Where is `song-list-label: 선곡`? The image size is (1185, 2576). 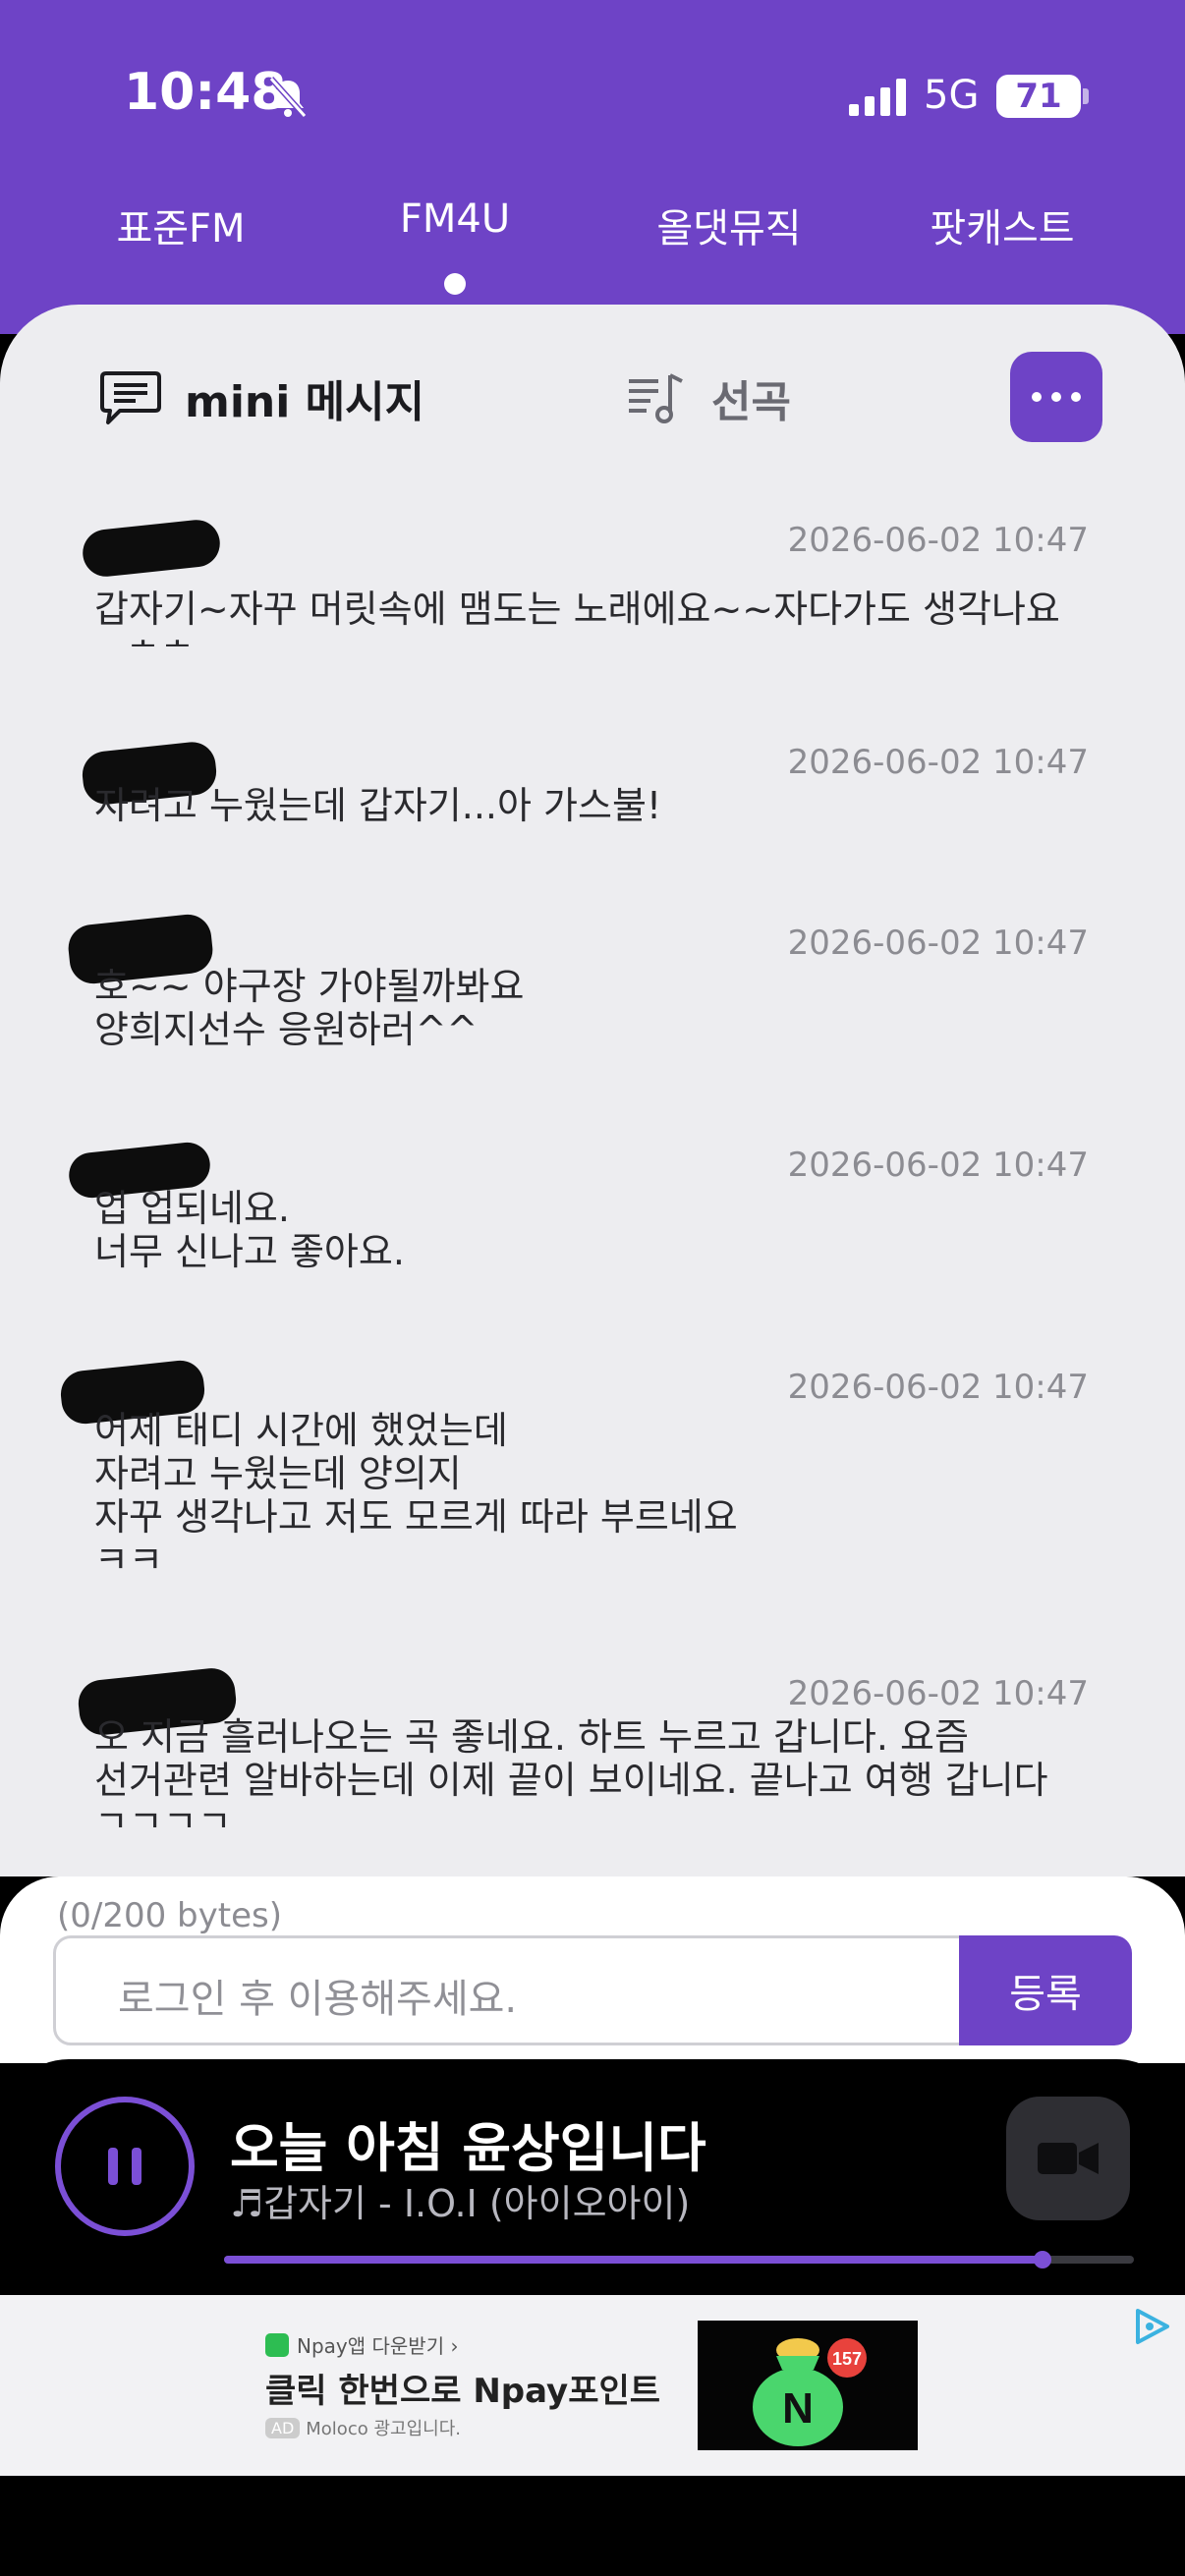
song-list-label: 선곡 is located at coordinates (751, 402).